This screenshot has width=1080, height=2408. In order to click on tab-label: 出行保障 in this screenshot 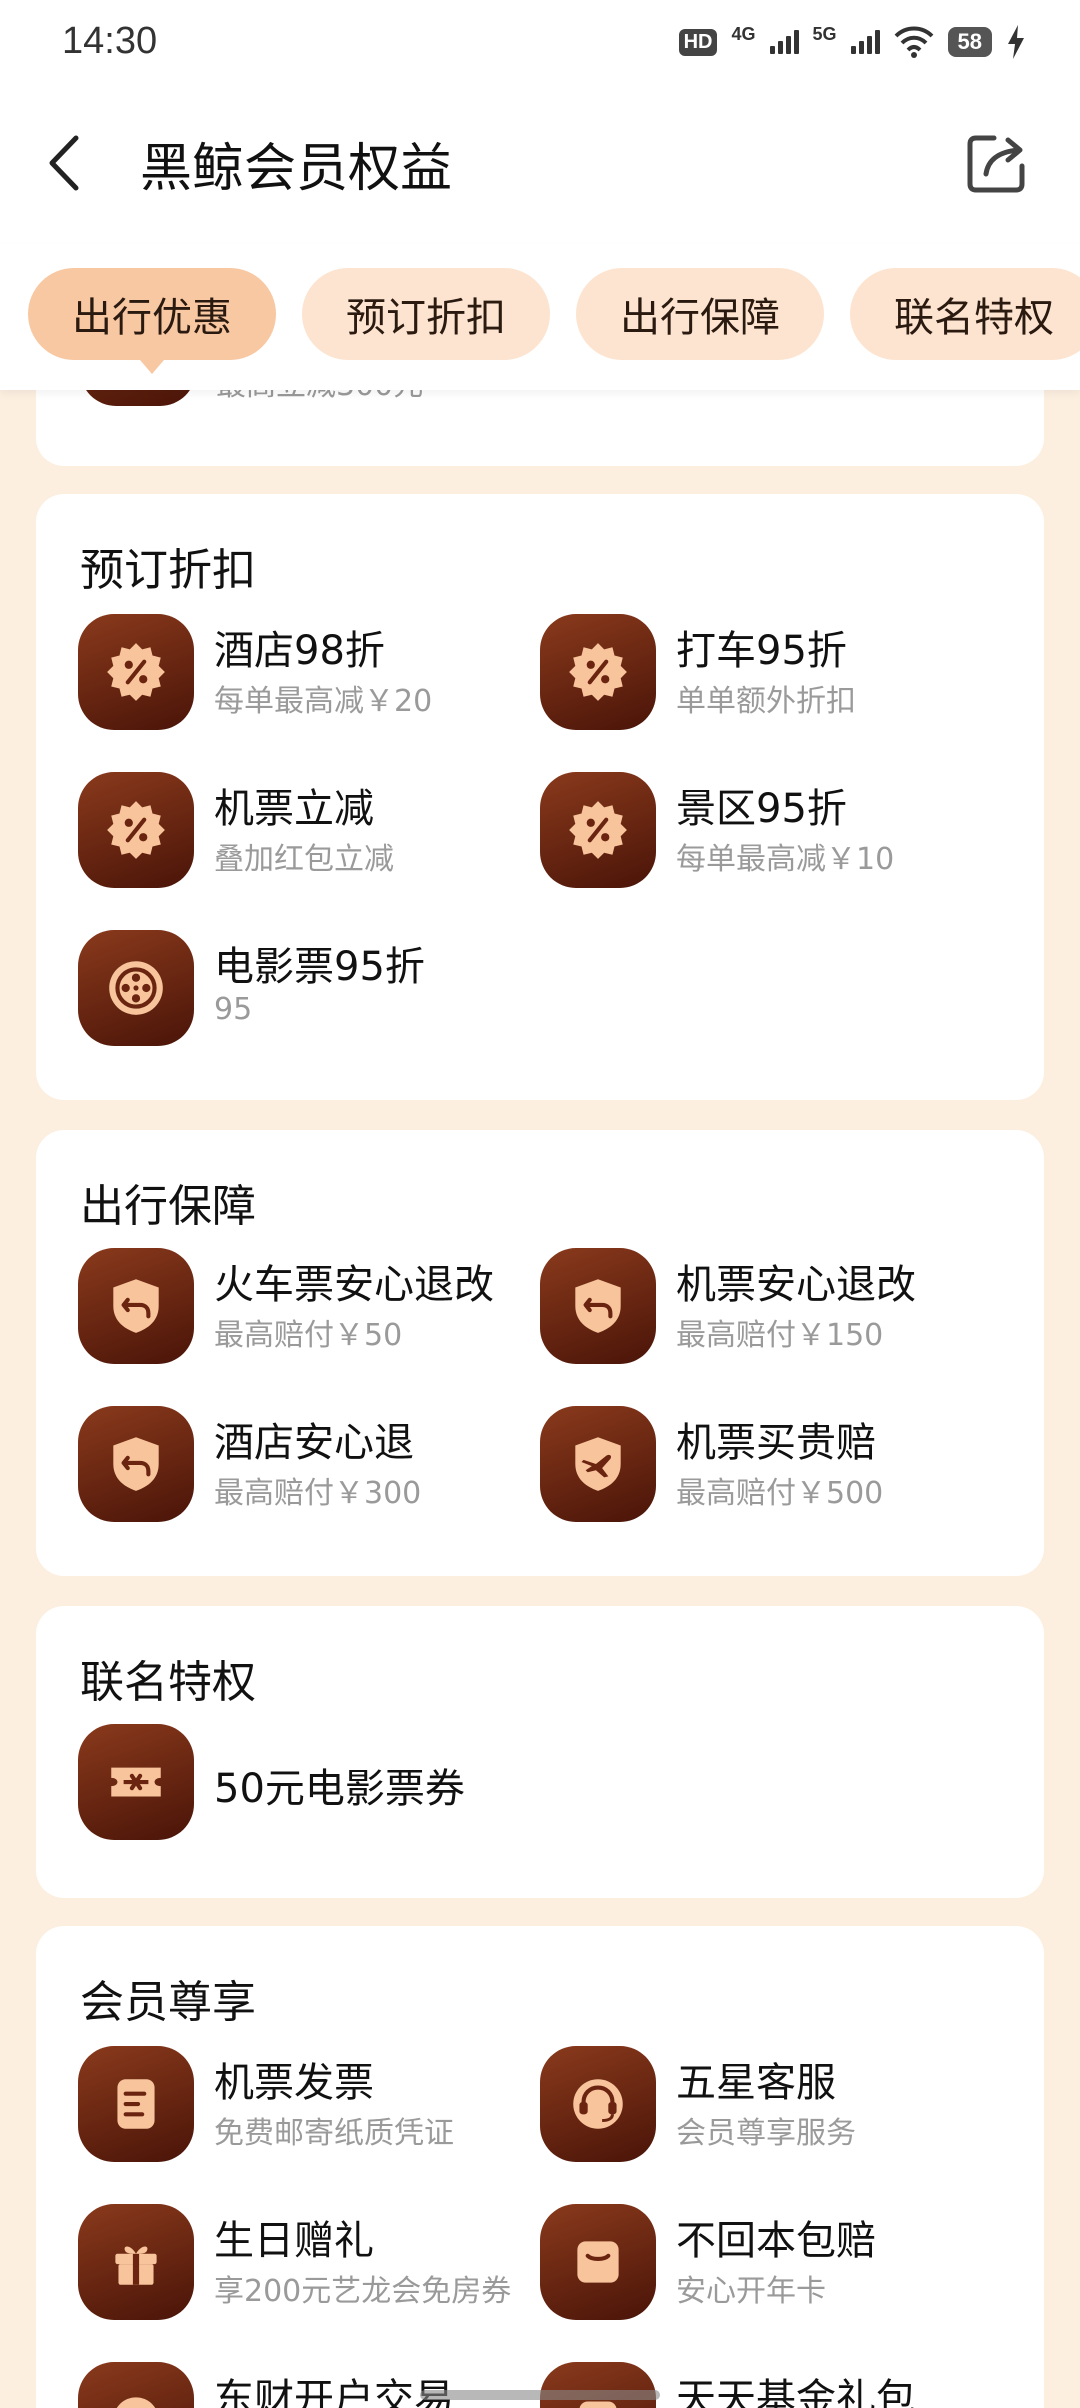, I will do `click(700, 318)`.